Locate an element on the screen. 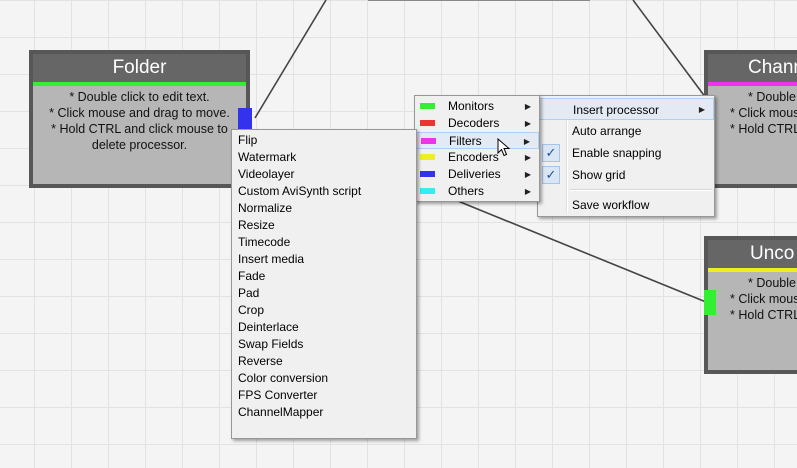 Image resolution: width=797 pixels, height=468 pixels. category-others: Others ▶ is located at coordinates (477, 191).